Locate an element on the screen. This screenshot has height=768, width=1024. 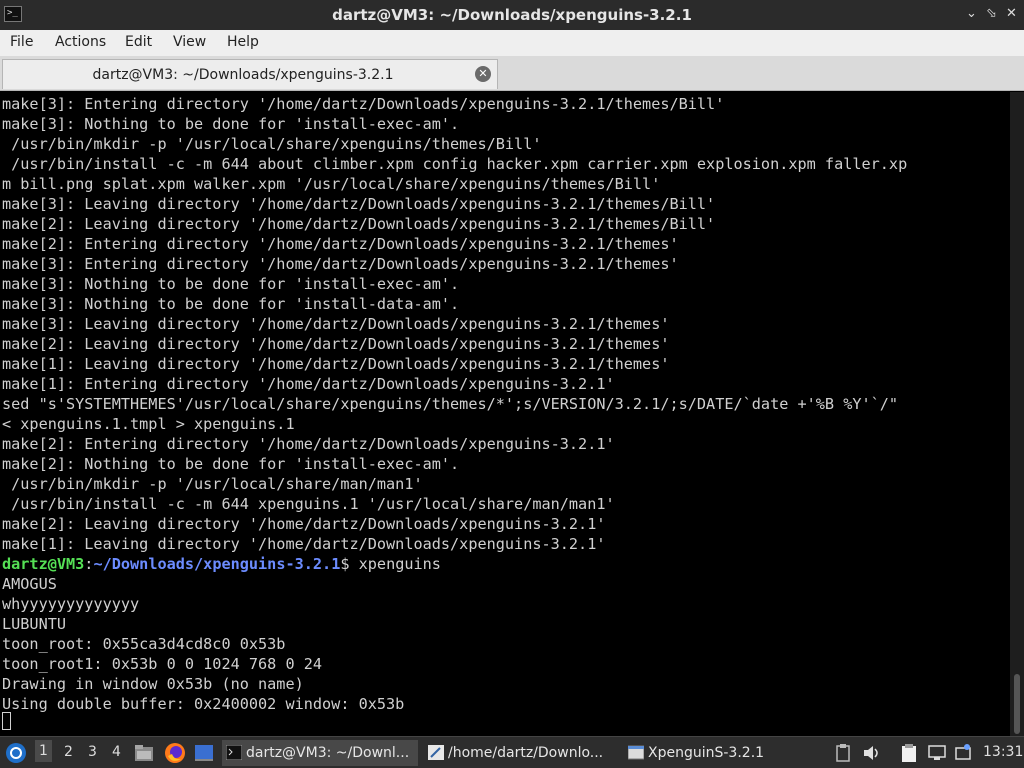
minimize-button: ⌄ is located at coordinates (971, 13).